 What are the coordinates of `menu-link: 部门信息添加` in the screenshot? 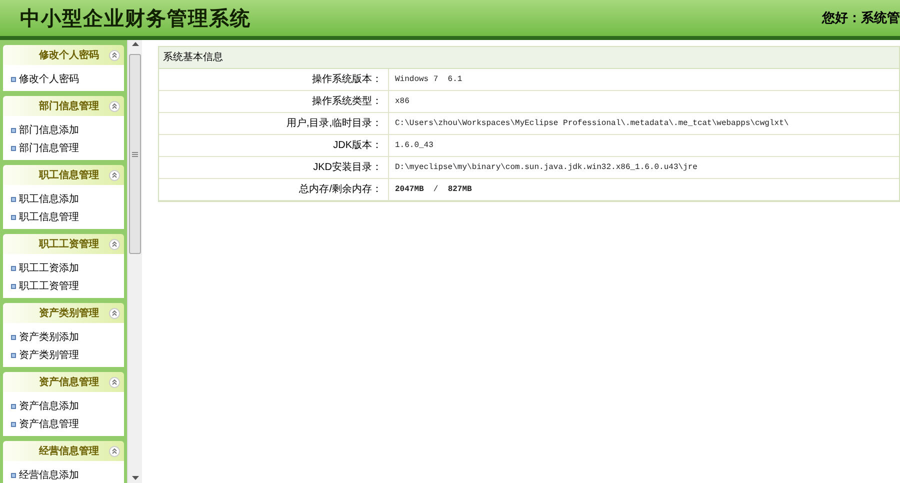 It's located at (49, 130).